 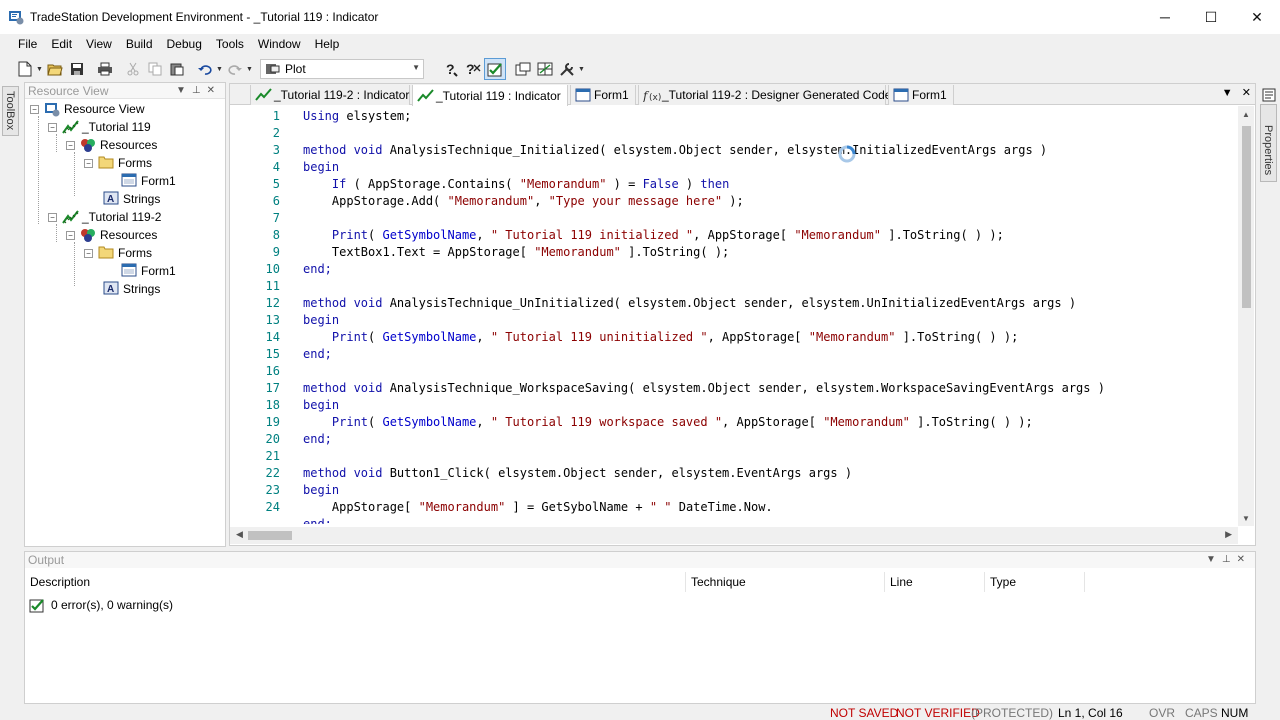 I want to click on menu-help: Help, so click(x=327, y=44).